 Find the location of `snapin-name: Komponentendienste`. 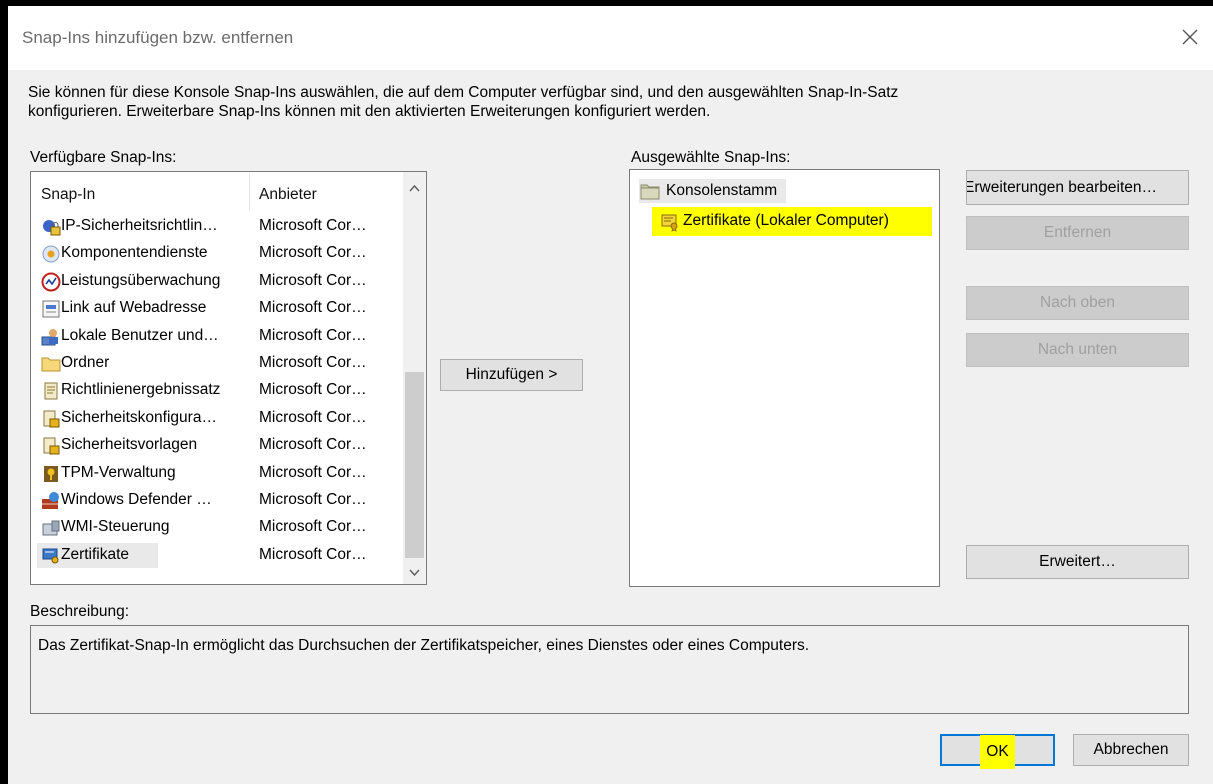

snapin-name: Komponentendienste is located at coordinates (134, 253).